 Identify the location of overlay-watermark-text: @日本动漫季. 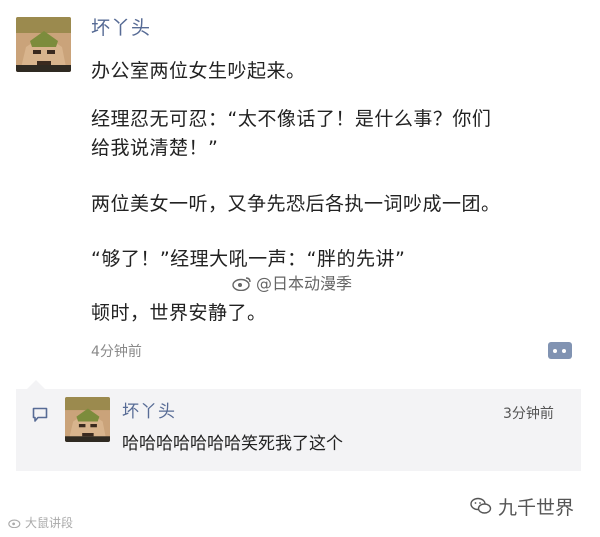
(304, 283).